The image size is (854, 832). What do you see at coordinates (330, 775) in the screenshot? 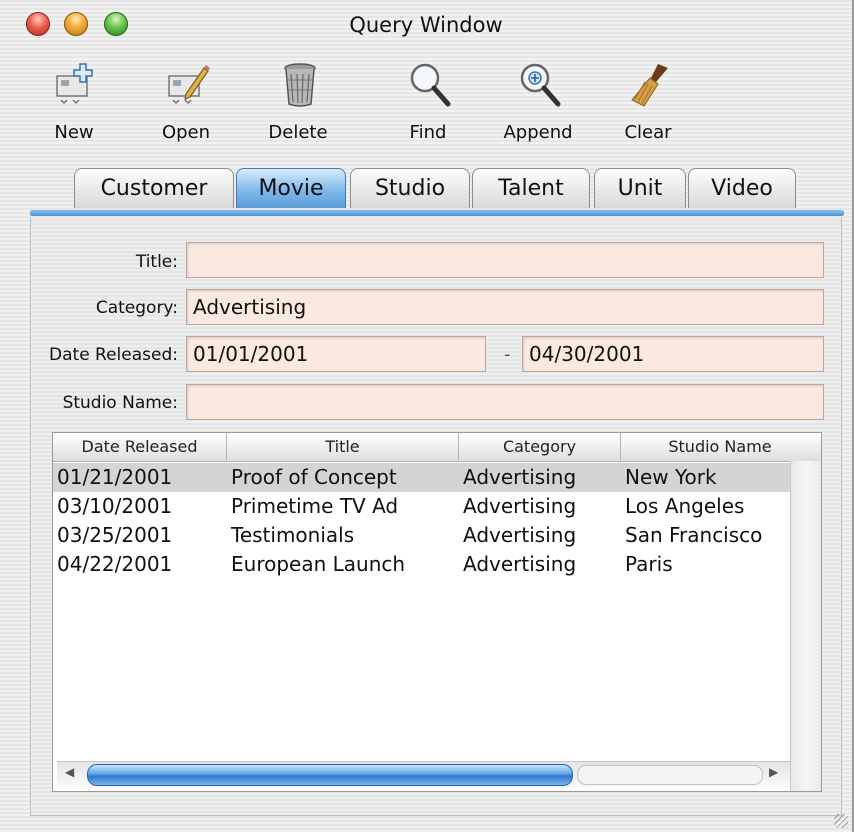
I see `horizontal-scroll-thumb` at bounding box center [330, 775].